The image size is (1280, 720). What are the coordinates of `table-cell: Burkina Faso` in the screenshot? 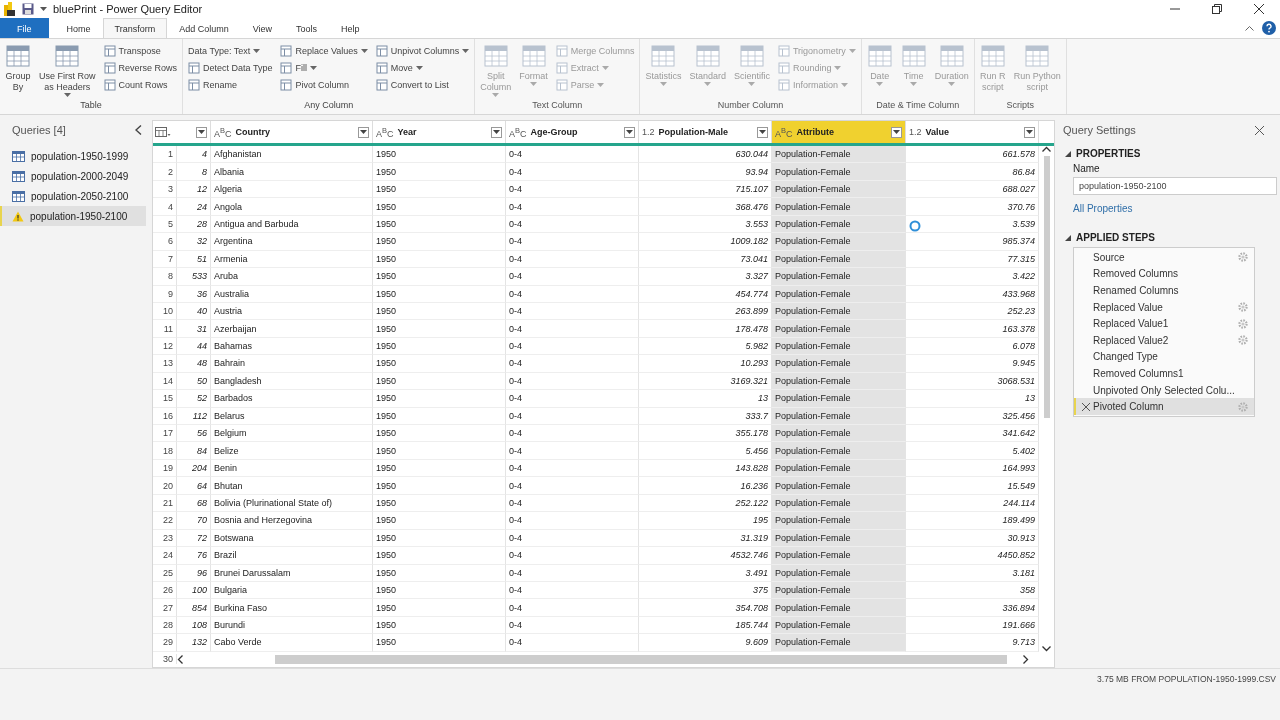 It's located at (292, 608).